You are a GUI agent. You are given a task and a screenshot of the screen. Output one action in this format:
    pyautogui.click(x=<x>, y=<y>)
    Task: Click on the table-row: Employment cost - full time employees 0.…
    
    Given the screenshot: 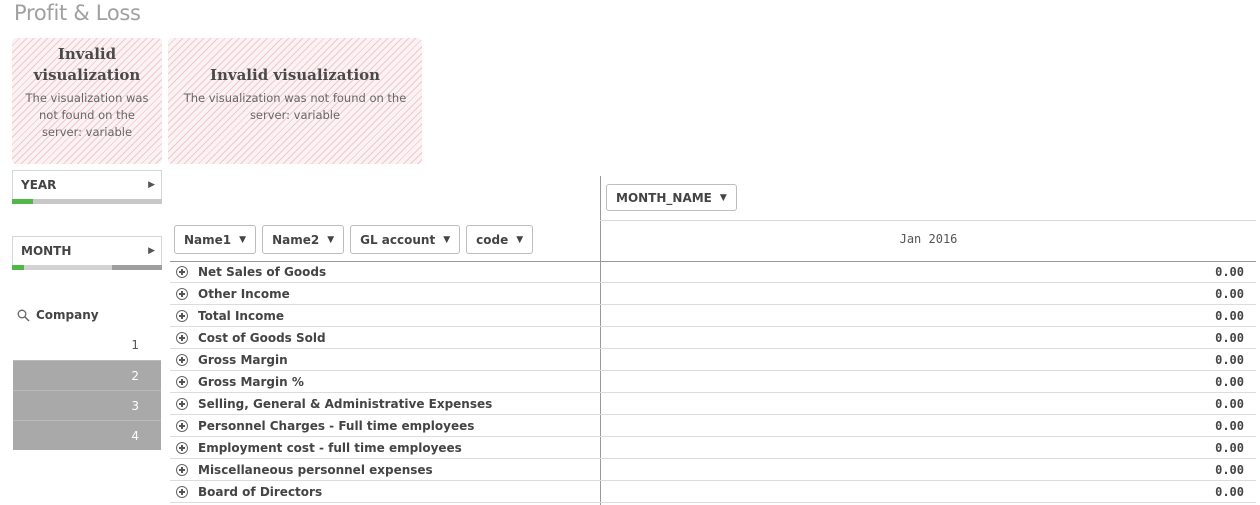 What is the action you would take?
    pyautogui.click(x=713, y=448)
    